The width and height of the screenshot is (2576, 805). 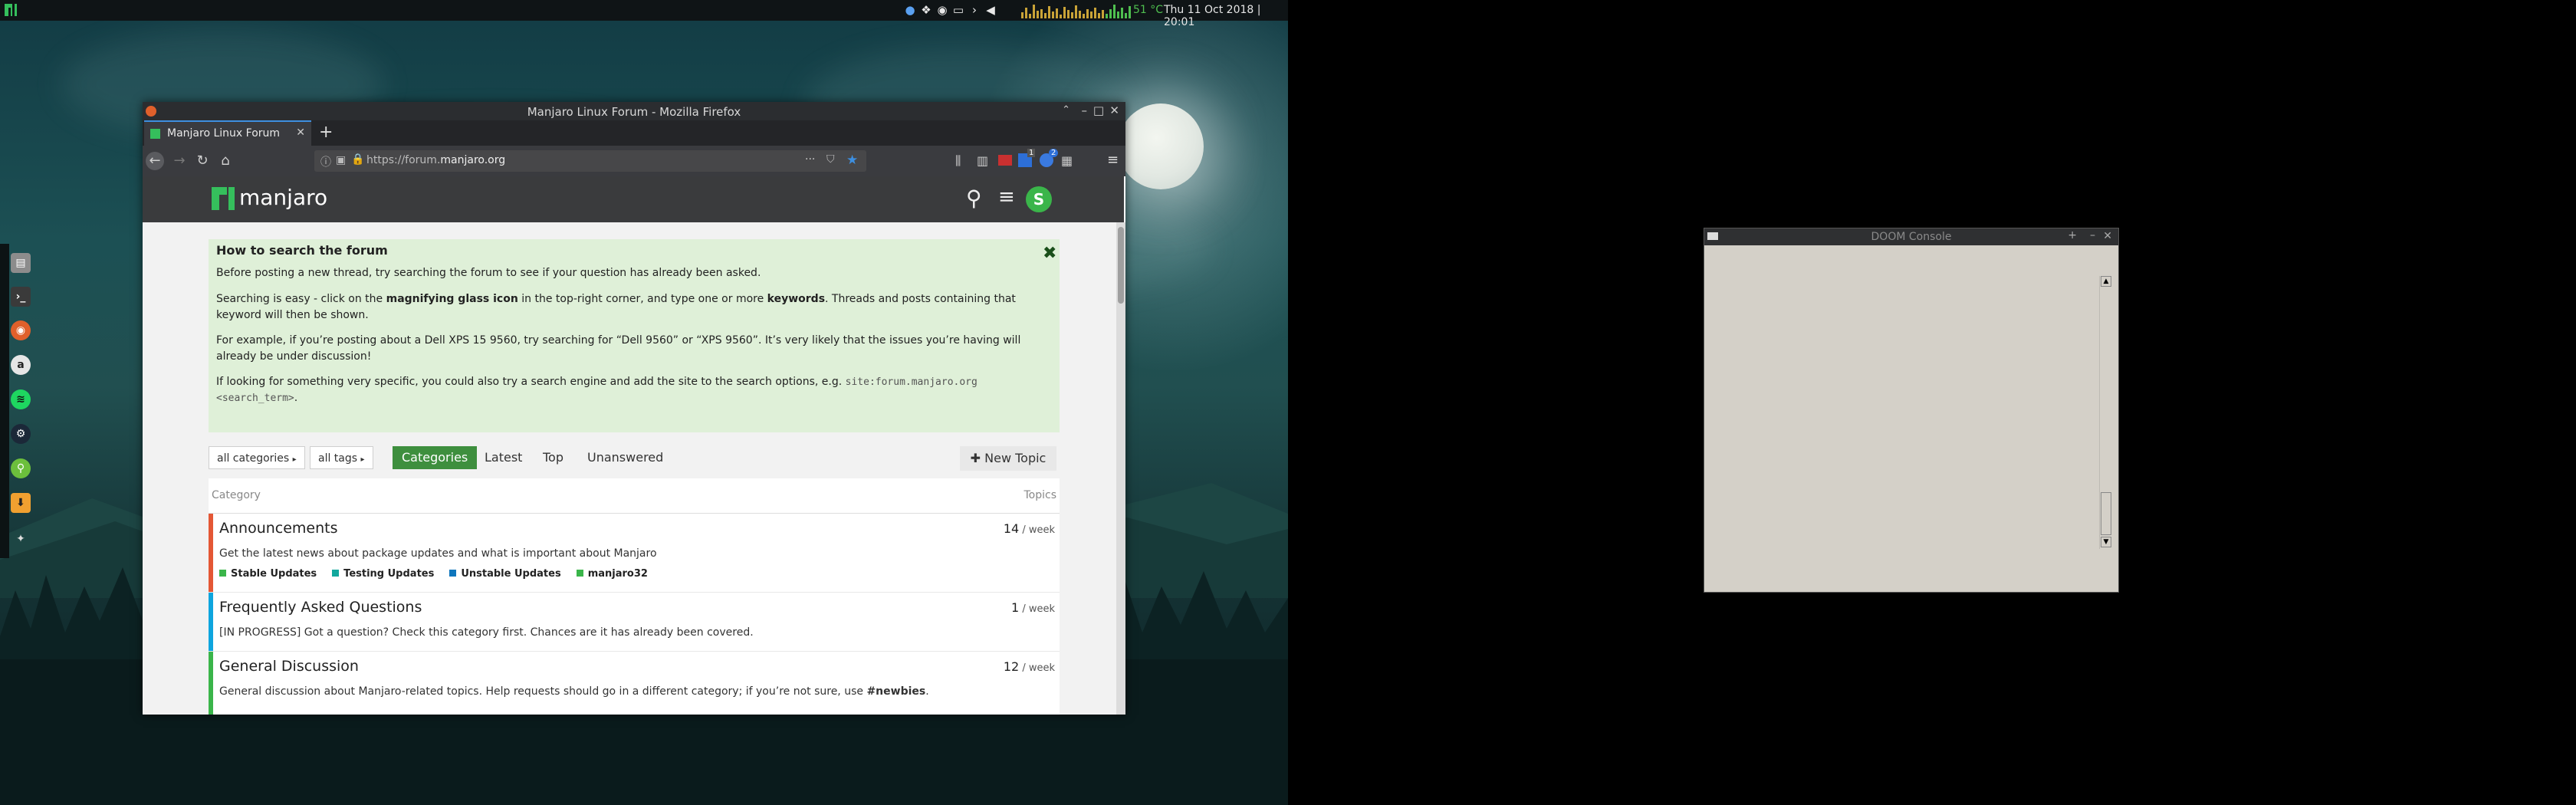 I want to click on extension-badge: 1, so click(x=1032, y=153).